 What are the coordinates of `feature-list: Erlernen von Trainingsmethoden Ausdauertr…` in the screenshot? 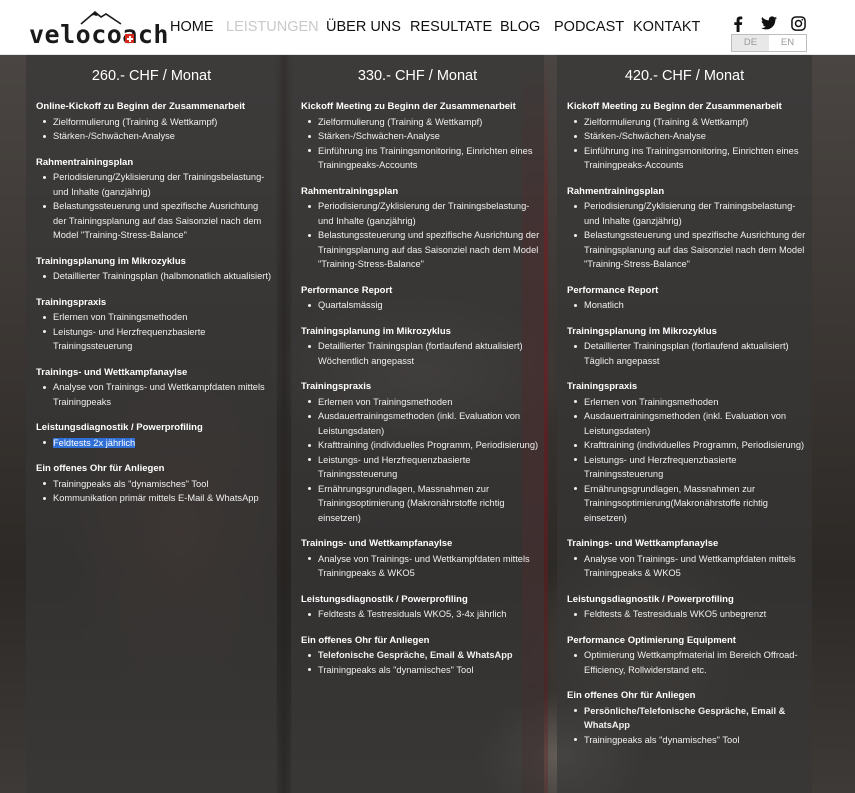 It's located at (420, 460).